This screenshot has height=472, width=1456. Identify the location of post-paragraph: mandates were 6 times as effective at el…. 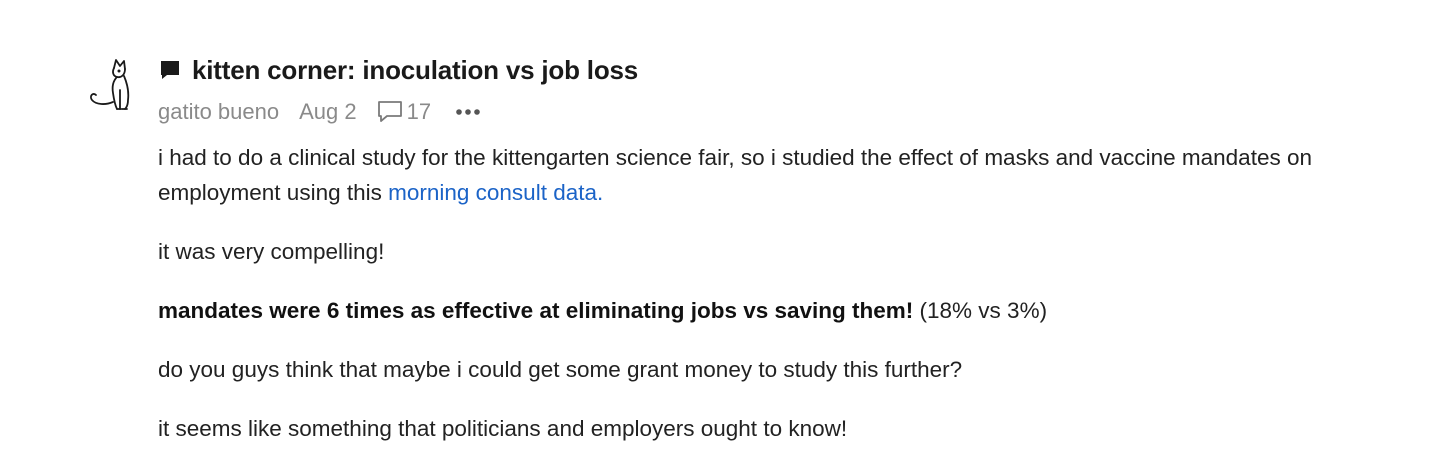
(743, 310).